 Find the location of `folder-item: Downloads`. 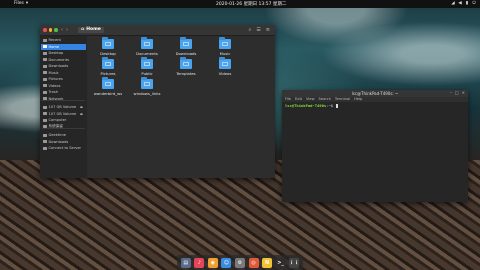

folder-item: Downloads is located at coordinates (186, 46).